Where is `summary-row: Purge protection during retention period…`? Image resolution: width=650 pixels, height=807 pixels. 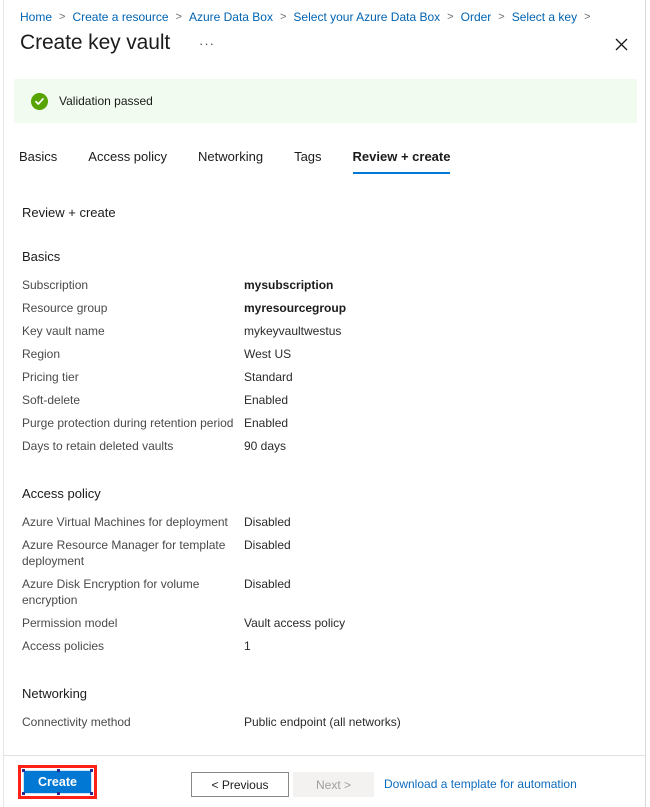 summary-row: Purge protection during retention period… is located at coordinates (326, 423).